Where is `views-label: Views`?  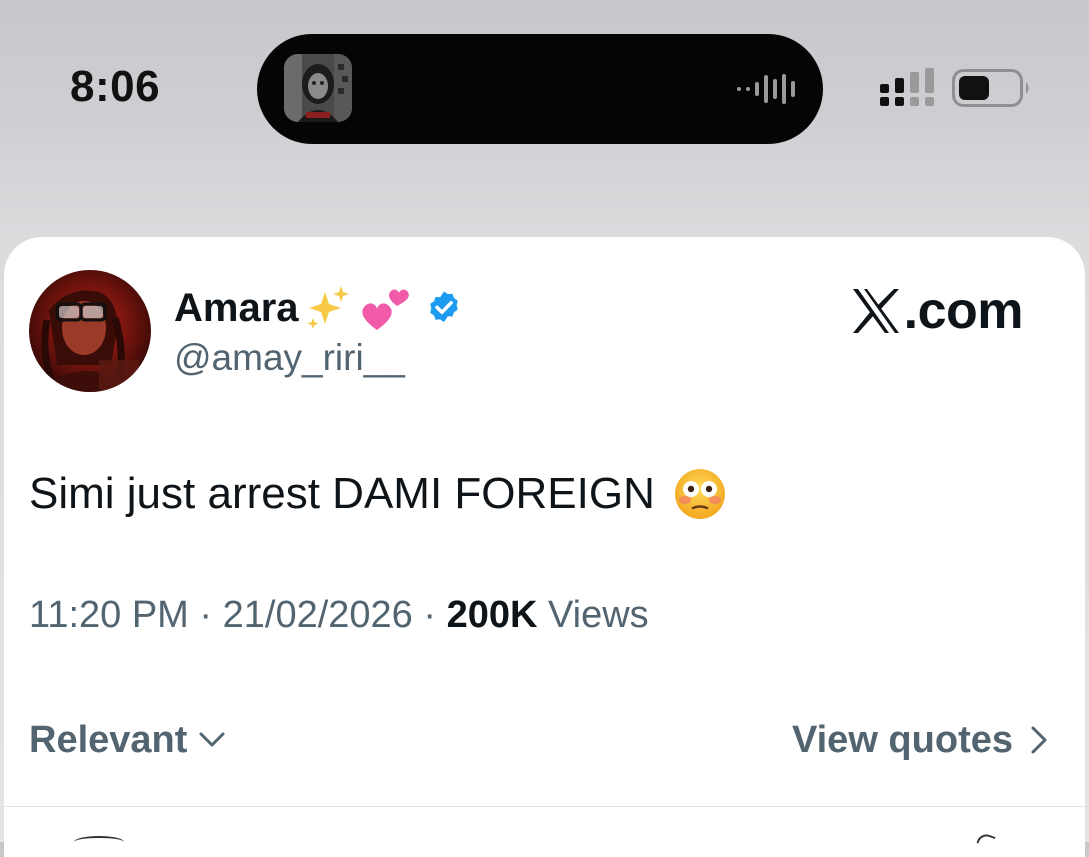
views-label: Views is located at coordinates (598, 615).